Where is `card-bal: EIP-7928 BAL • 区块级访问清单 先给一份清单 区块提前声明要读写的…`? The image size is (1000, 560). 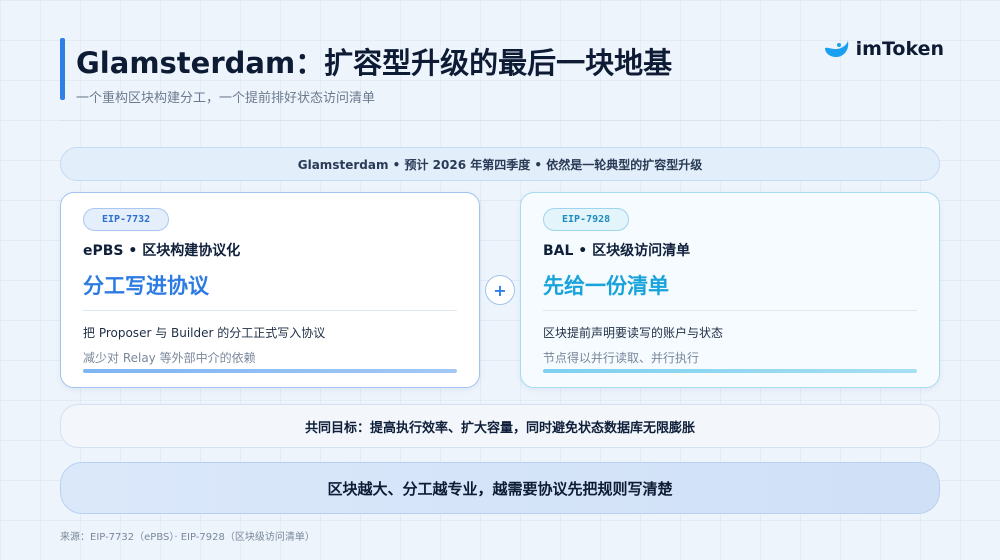
card-bal: EIP-7928 BAL • 区块级访问清单 先给一份清单 区块提前声明要读写的… is located at coordinates (730, 290).